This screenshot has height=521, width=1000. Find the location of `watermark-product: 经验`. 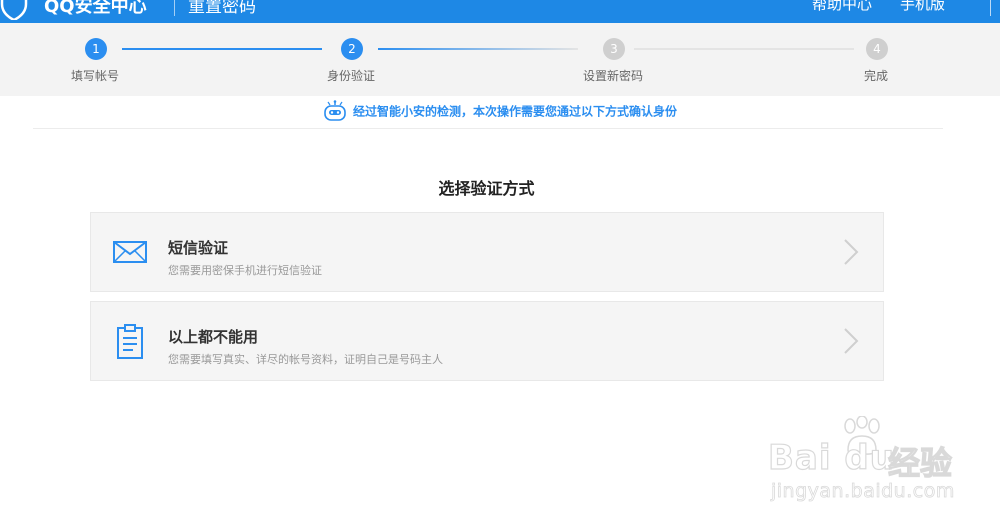

watermark-product: 经验 is located at coordinates (920, 462).